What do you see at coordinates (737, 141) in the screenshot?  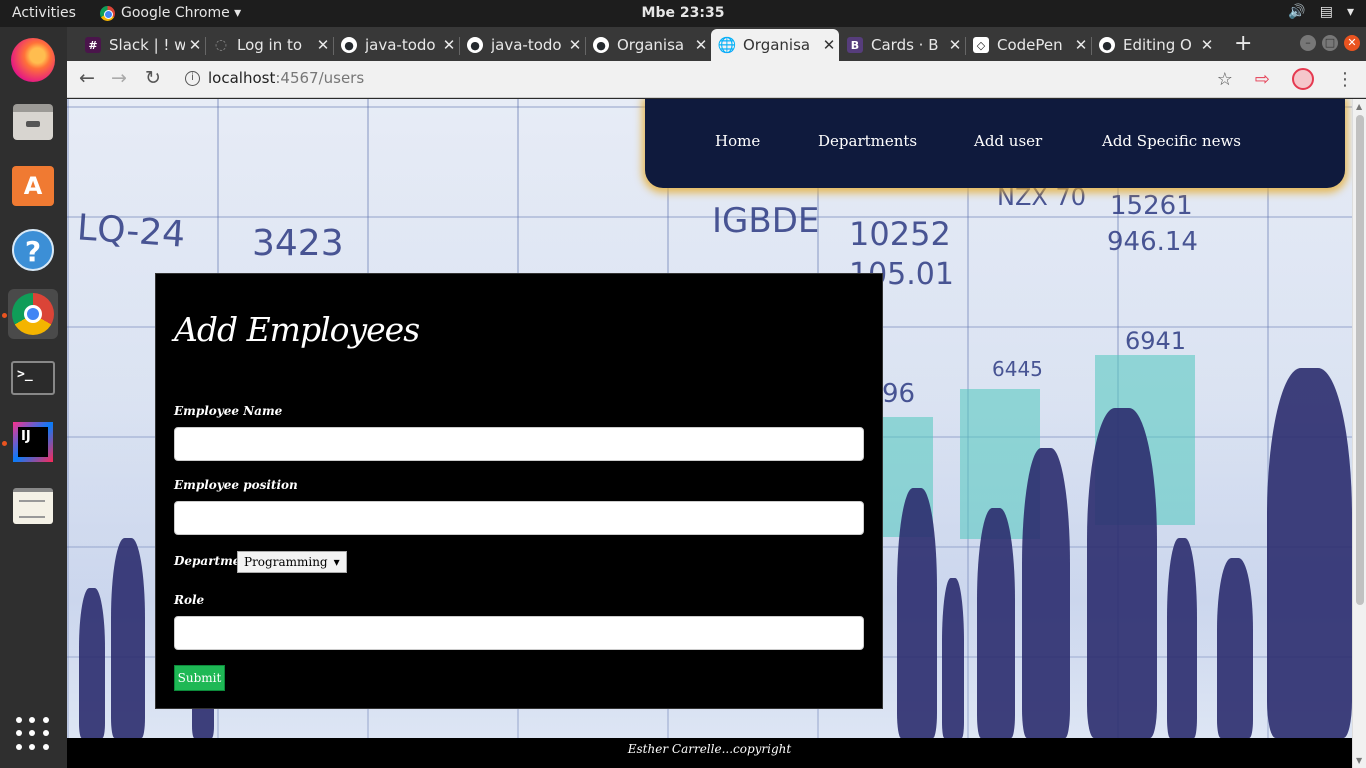 I see `nav-home: Home` at bounding box center [737, 141].